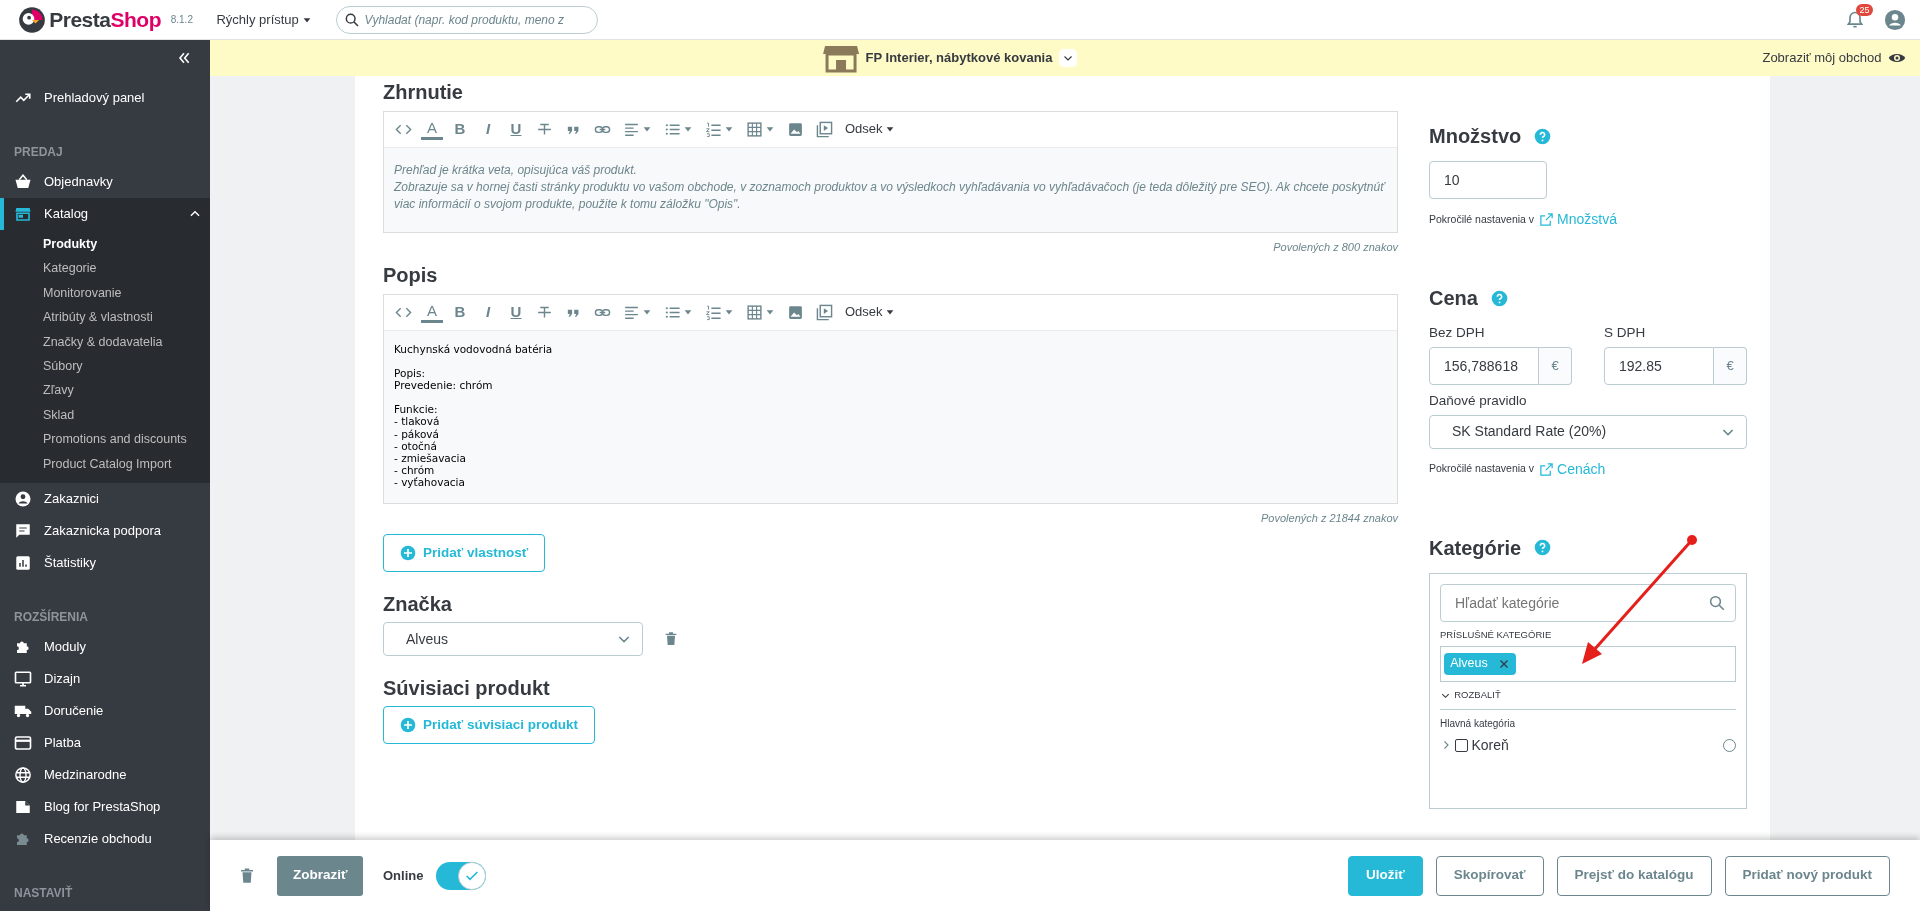 This screenshot has width=1920, height=911. I want to click on sidebar-item: Štatistiky, so click(105, 562).